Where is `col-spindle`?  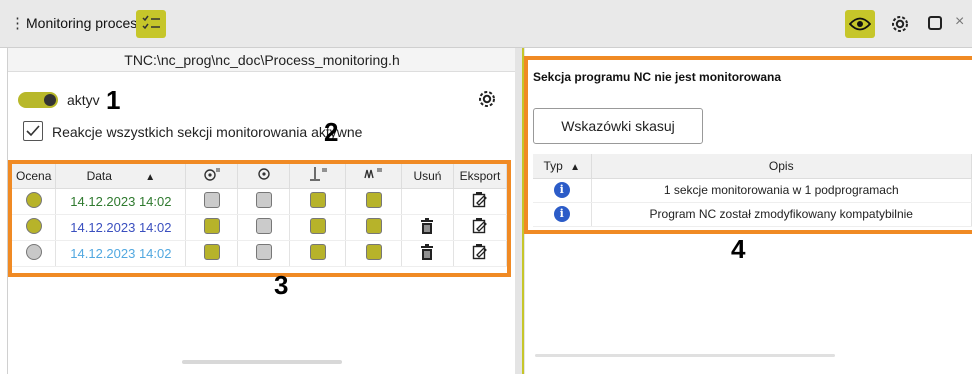
col-spindle is located at coordinates (264, 176).